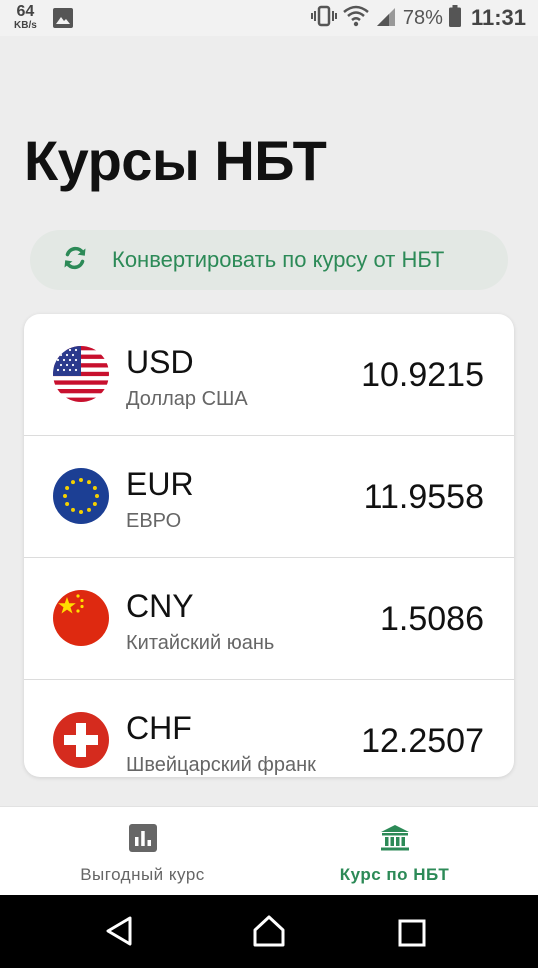 The height and width of the screenshot is (968, 538). Describe the element at coordinates (25, 25) in the screenshot. I see `network-speed-unit: KB/s` at that location.